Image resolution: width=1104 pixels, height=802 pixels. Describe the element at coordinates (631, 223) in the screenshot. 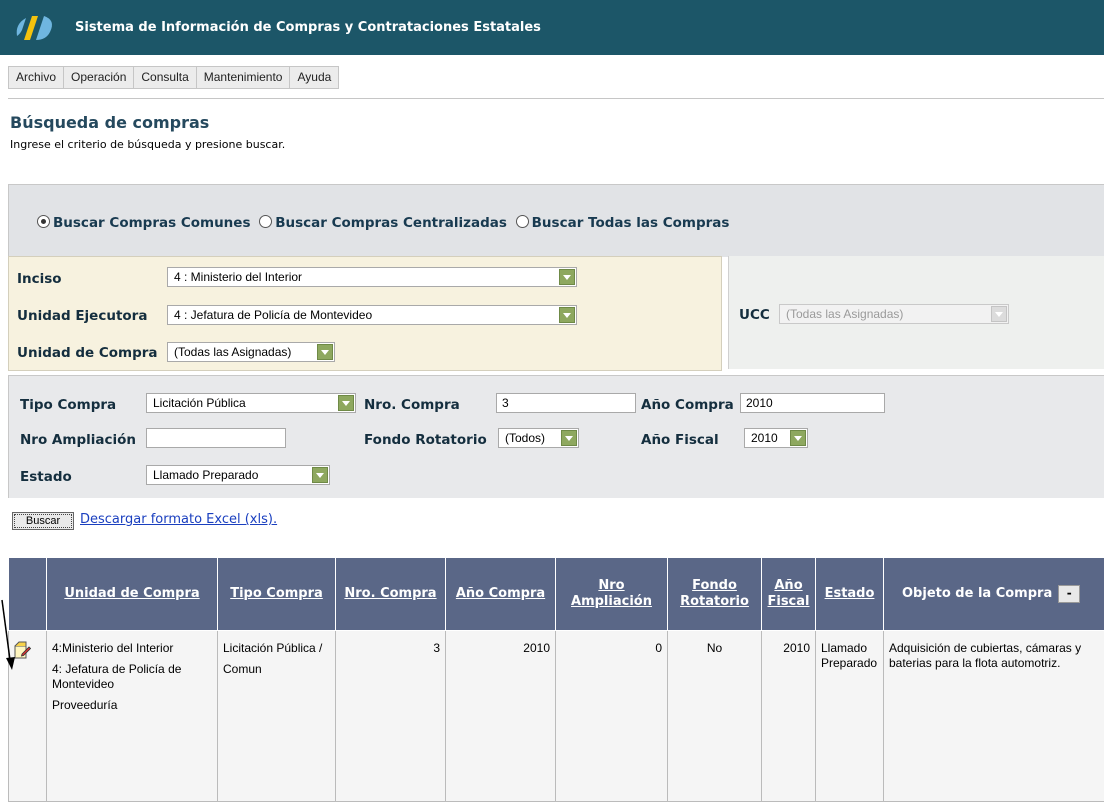

I see `radio-label-todas: Buscar Todas las Compras` at that location.